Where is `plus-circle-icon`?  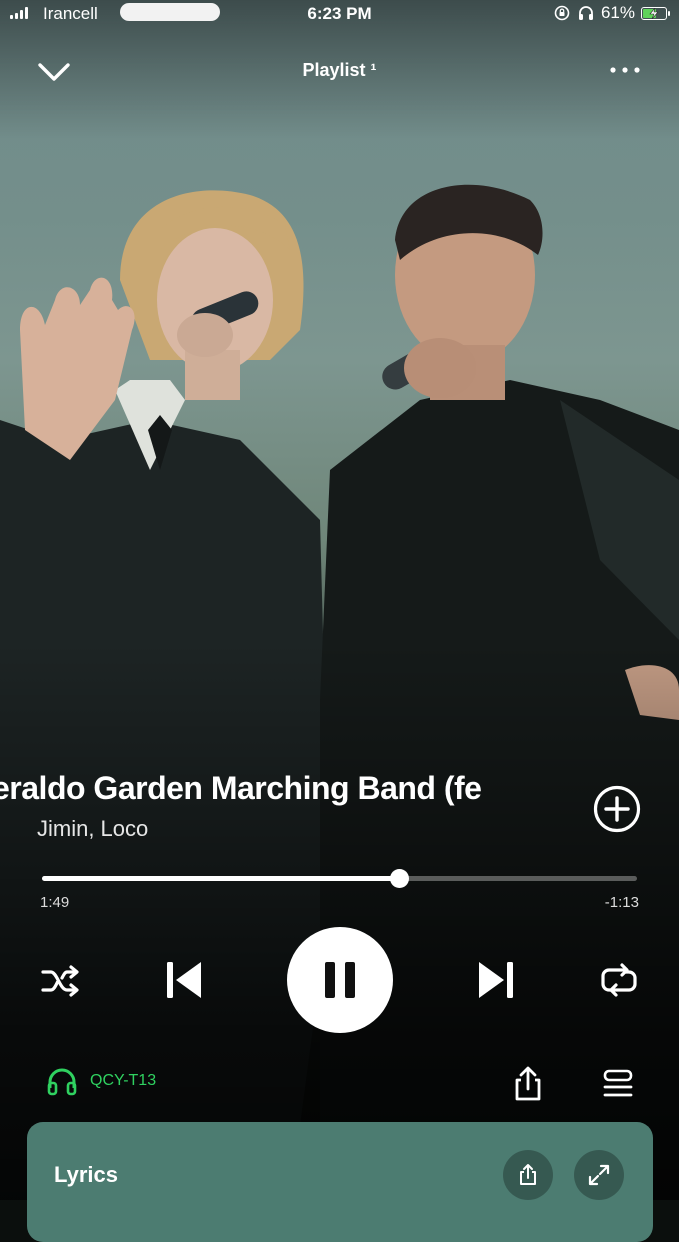 plus-circle-icon is located at coordinates (617, 809).